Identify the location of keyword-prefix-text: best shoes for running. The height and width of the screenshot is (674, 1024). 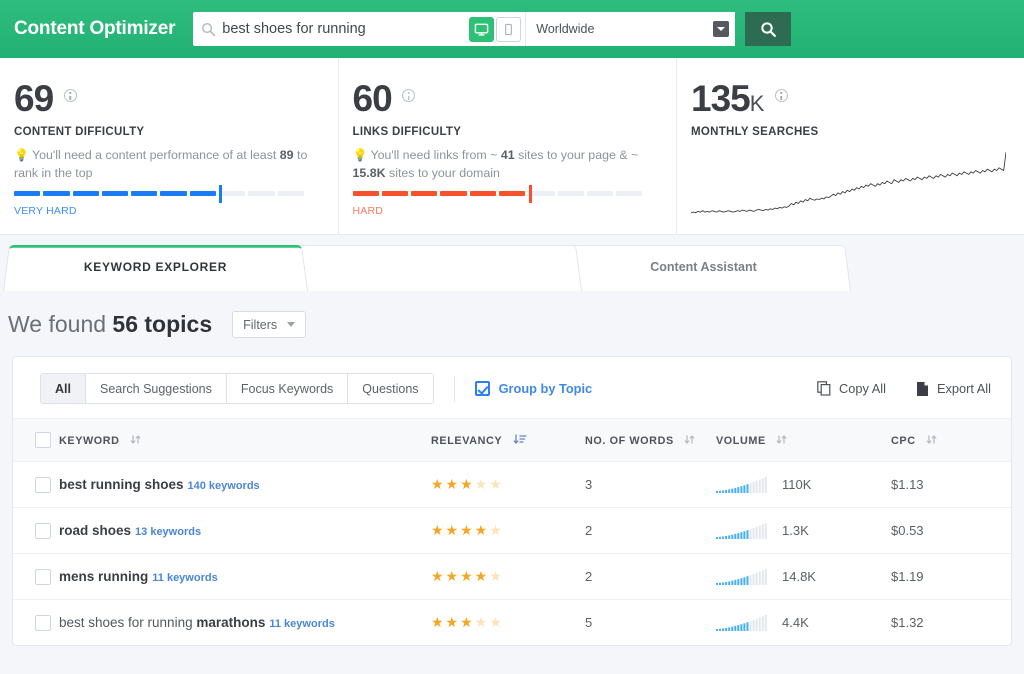
(128, 622).